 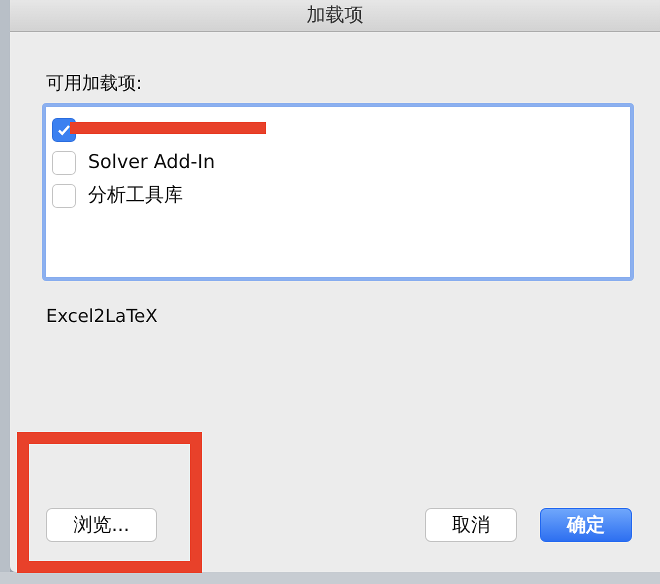 I want to click on window-title: 加载项, so click(x=335, y=15).